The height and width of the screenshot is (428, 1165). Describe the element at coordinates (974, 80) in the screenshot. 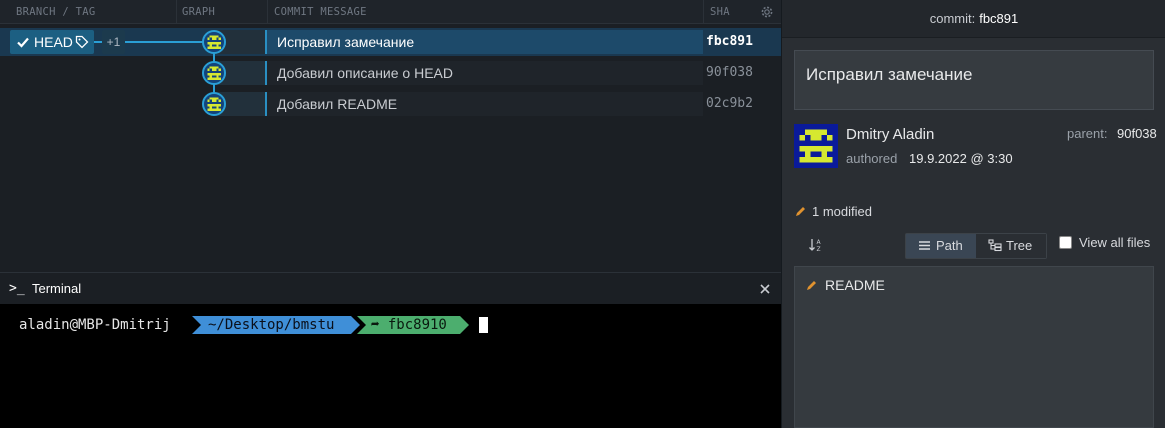

I see `commit-message-box: Исправил замечание` at that location.